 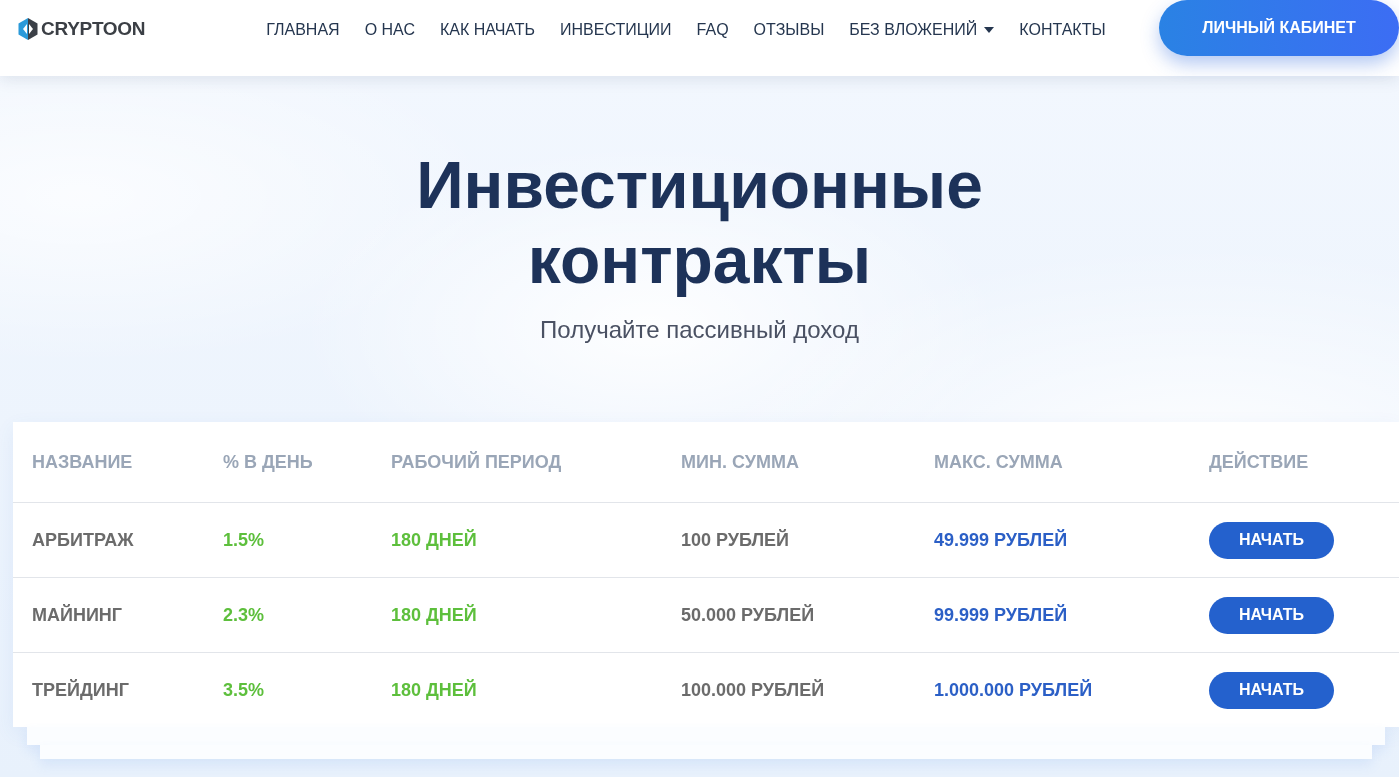 I want to click on table-cell-text: АРБИТРАЖ, so click(x=83, y=540).